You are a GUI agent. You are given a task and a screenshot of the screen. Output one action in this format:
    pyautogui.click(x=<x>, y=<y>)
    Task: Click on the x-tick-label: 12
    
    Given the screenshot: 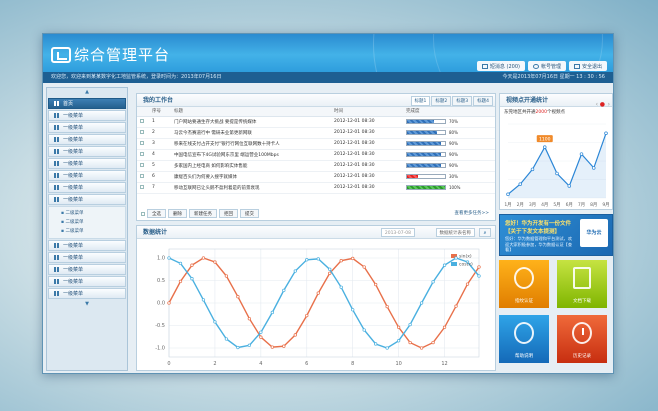 What is the action you would take?
    pyautogui.click(x=444, y=364)
    